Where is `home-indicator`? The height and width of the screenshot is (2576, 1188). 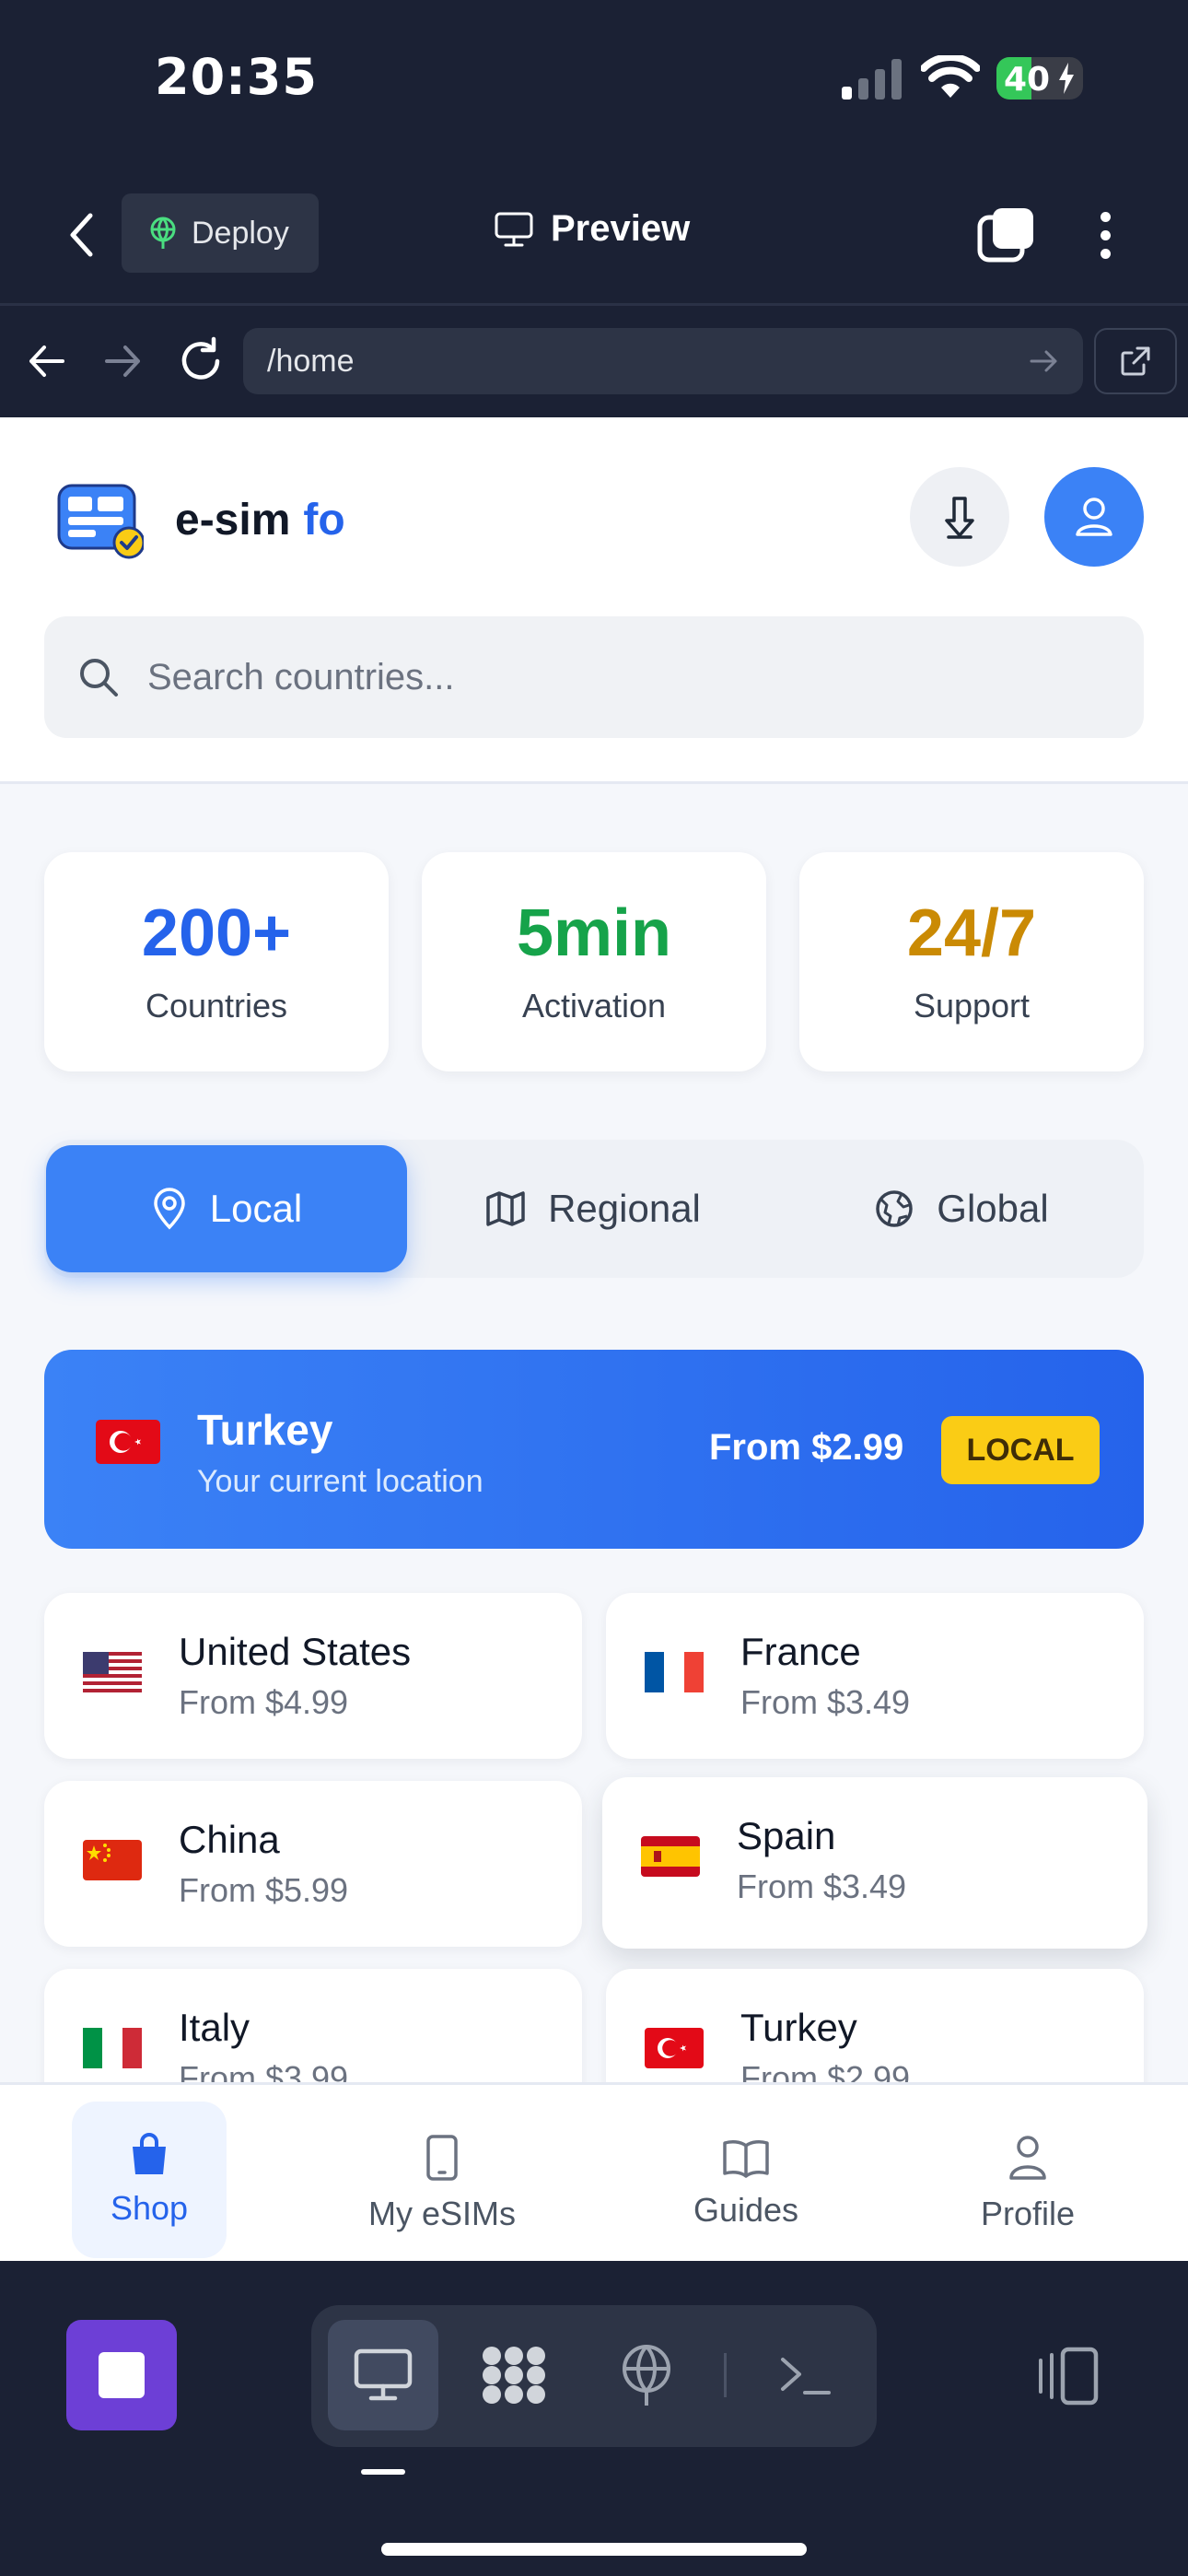
home-indicator is located at coordinates (594, 2549).